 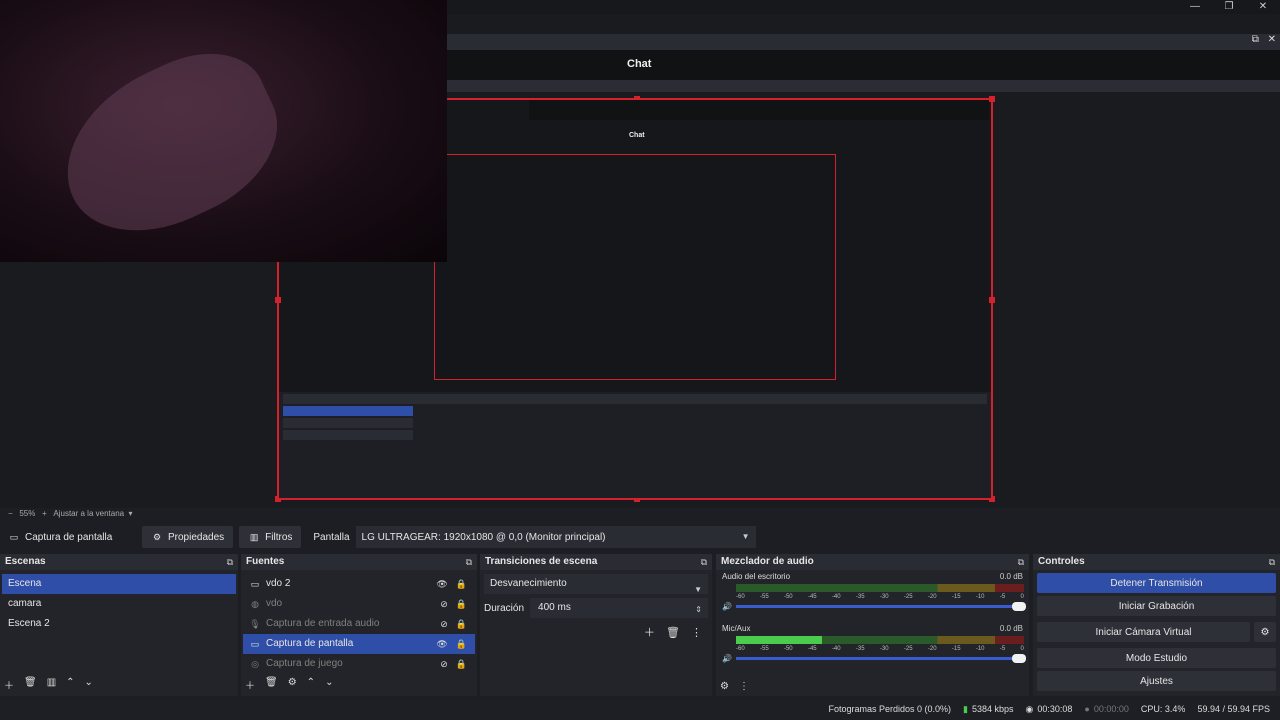 What do you see at coordinates (1087, 709) in the screenshot?
I see `record-icon: ●` at bounding box center [1087, 709].